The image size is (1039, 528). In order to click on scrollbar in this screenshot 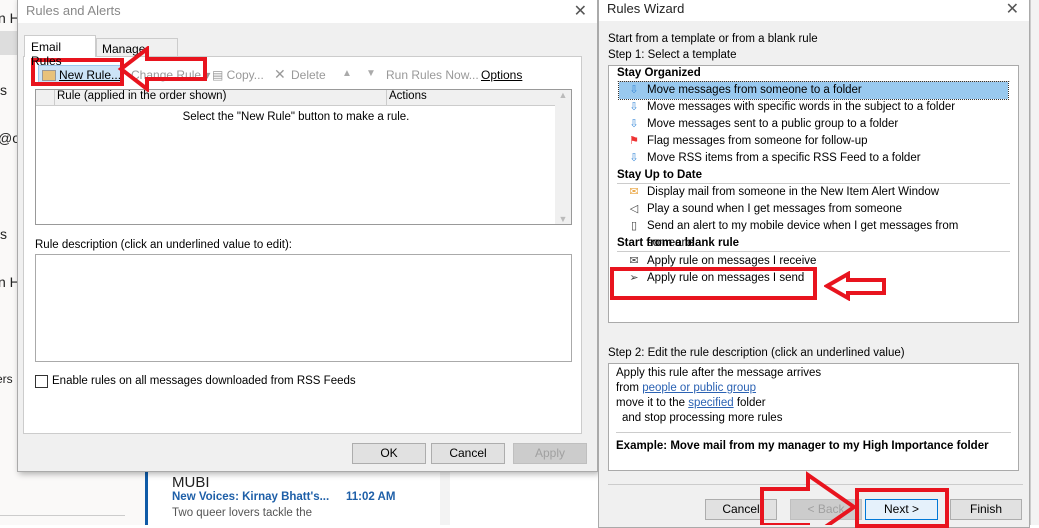, I will do `click(445, 498)`.